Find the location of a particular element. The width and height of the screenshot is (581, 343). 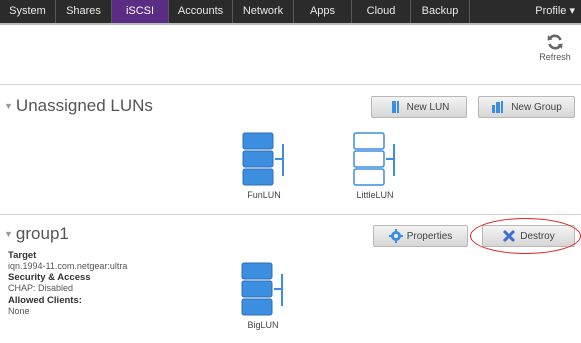

lun-funlun: FunLUN is located at coordinates (264, 166).